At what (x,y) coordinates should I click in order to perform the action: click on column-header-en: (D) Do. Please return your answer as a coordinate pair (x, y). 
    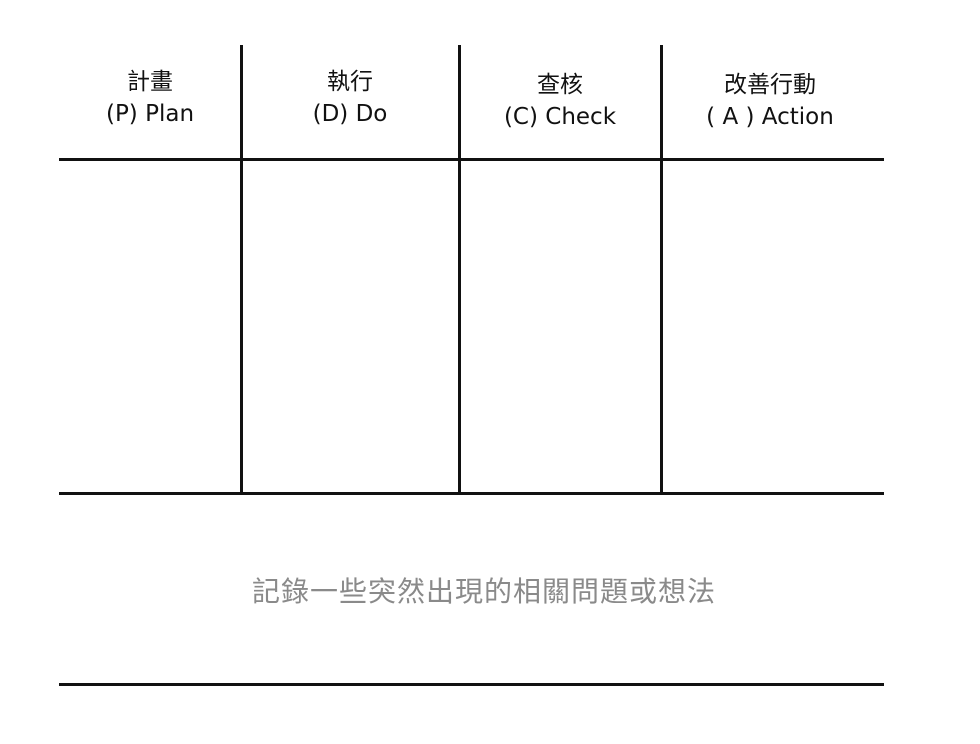
    Looking at the image, I should click on (350, 114).